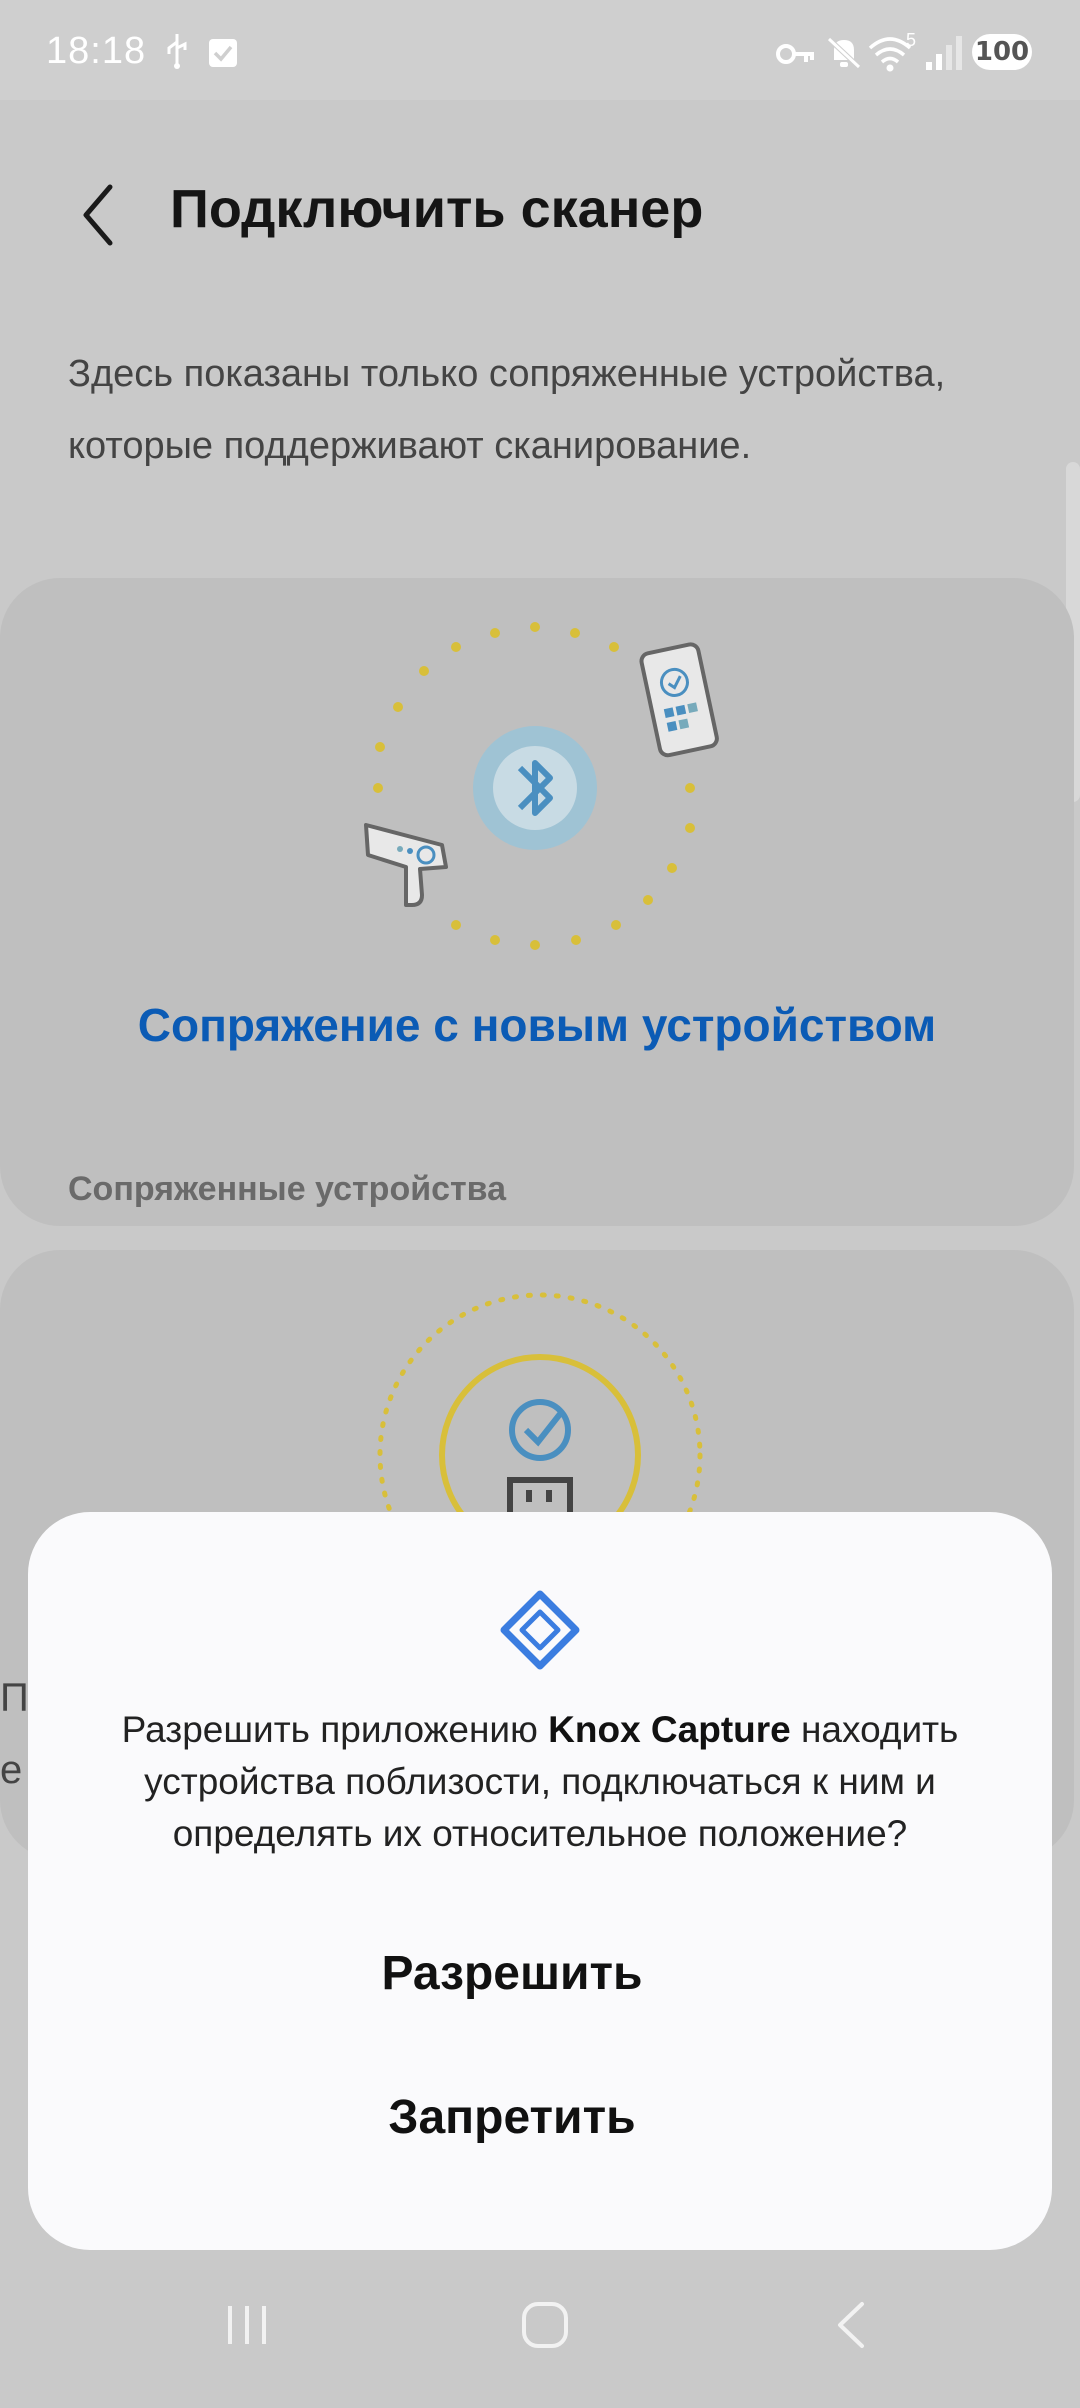 Image resolution: width=1080 pixels, height=2408 pixels. Describe the element at coordinates (335, 1729) in the screenshot. I see `permission-message-start: Разрешить приложению` at that location.